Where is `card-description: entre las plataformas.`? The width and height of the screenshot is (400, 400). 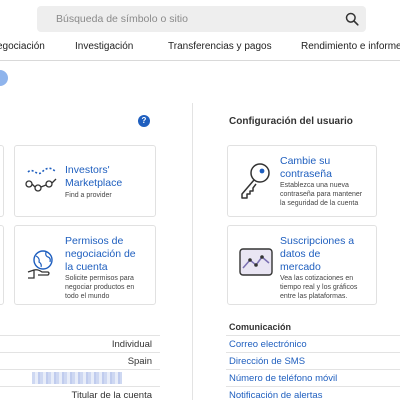 card-description: entre las plataformas. is located at coordinates (314, 296).